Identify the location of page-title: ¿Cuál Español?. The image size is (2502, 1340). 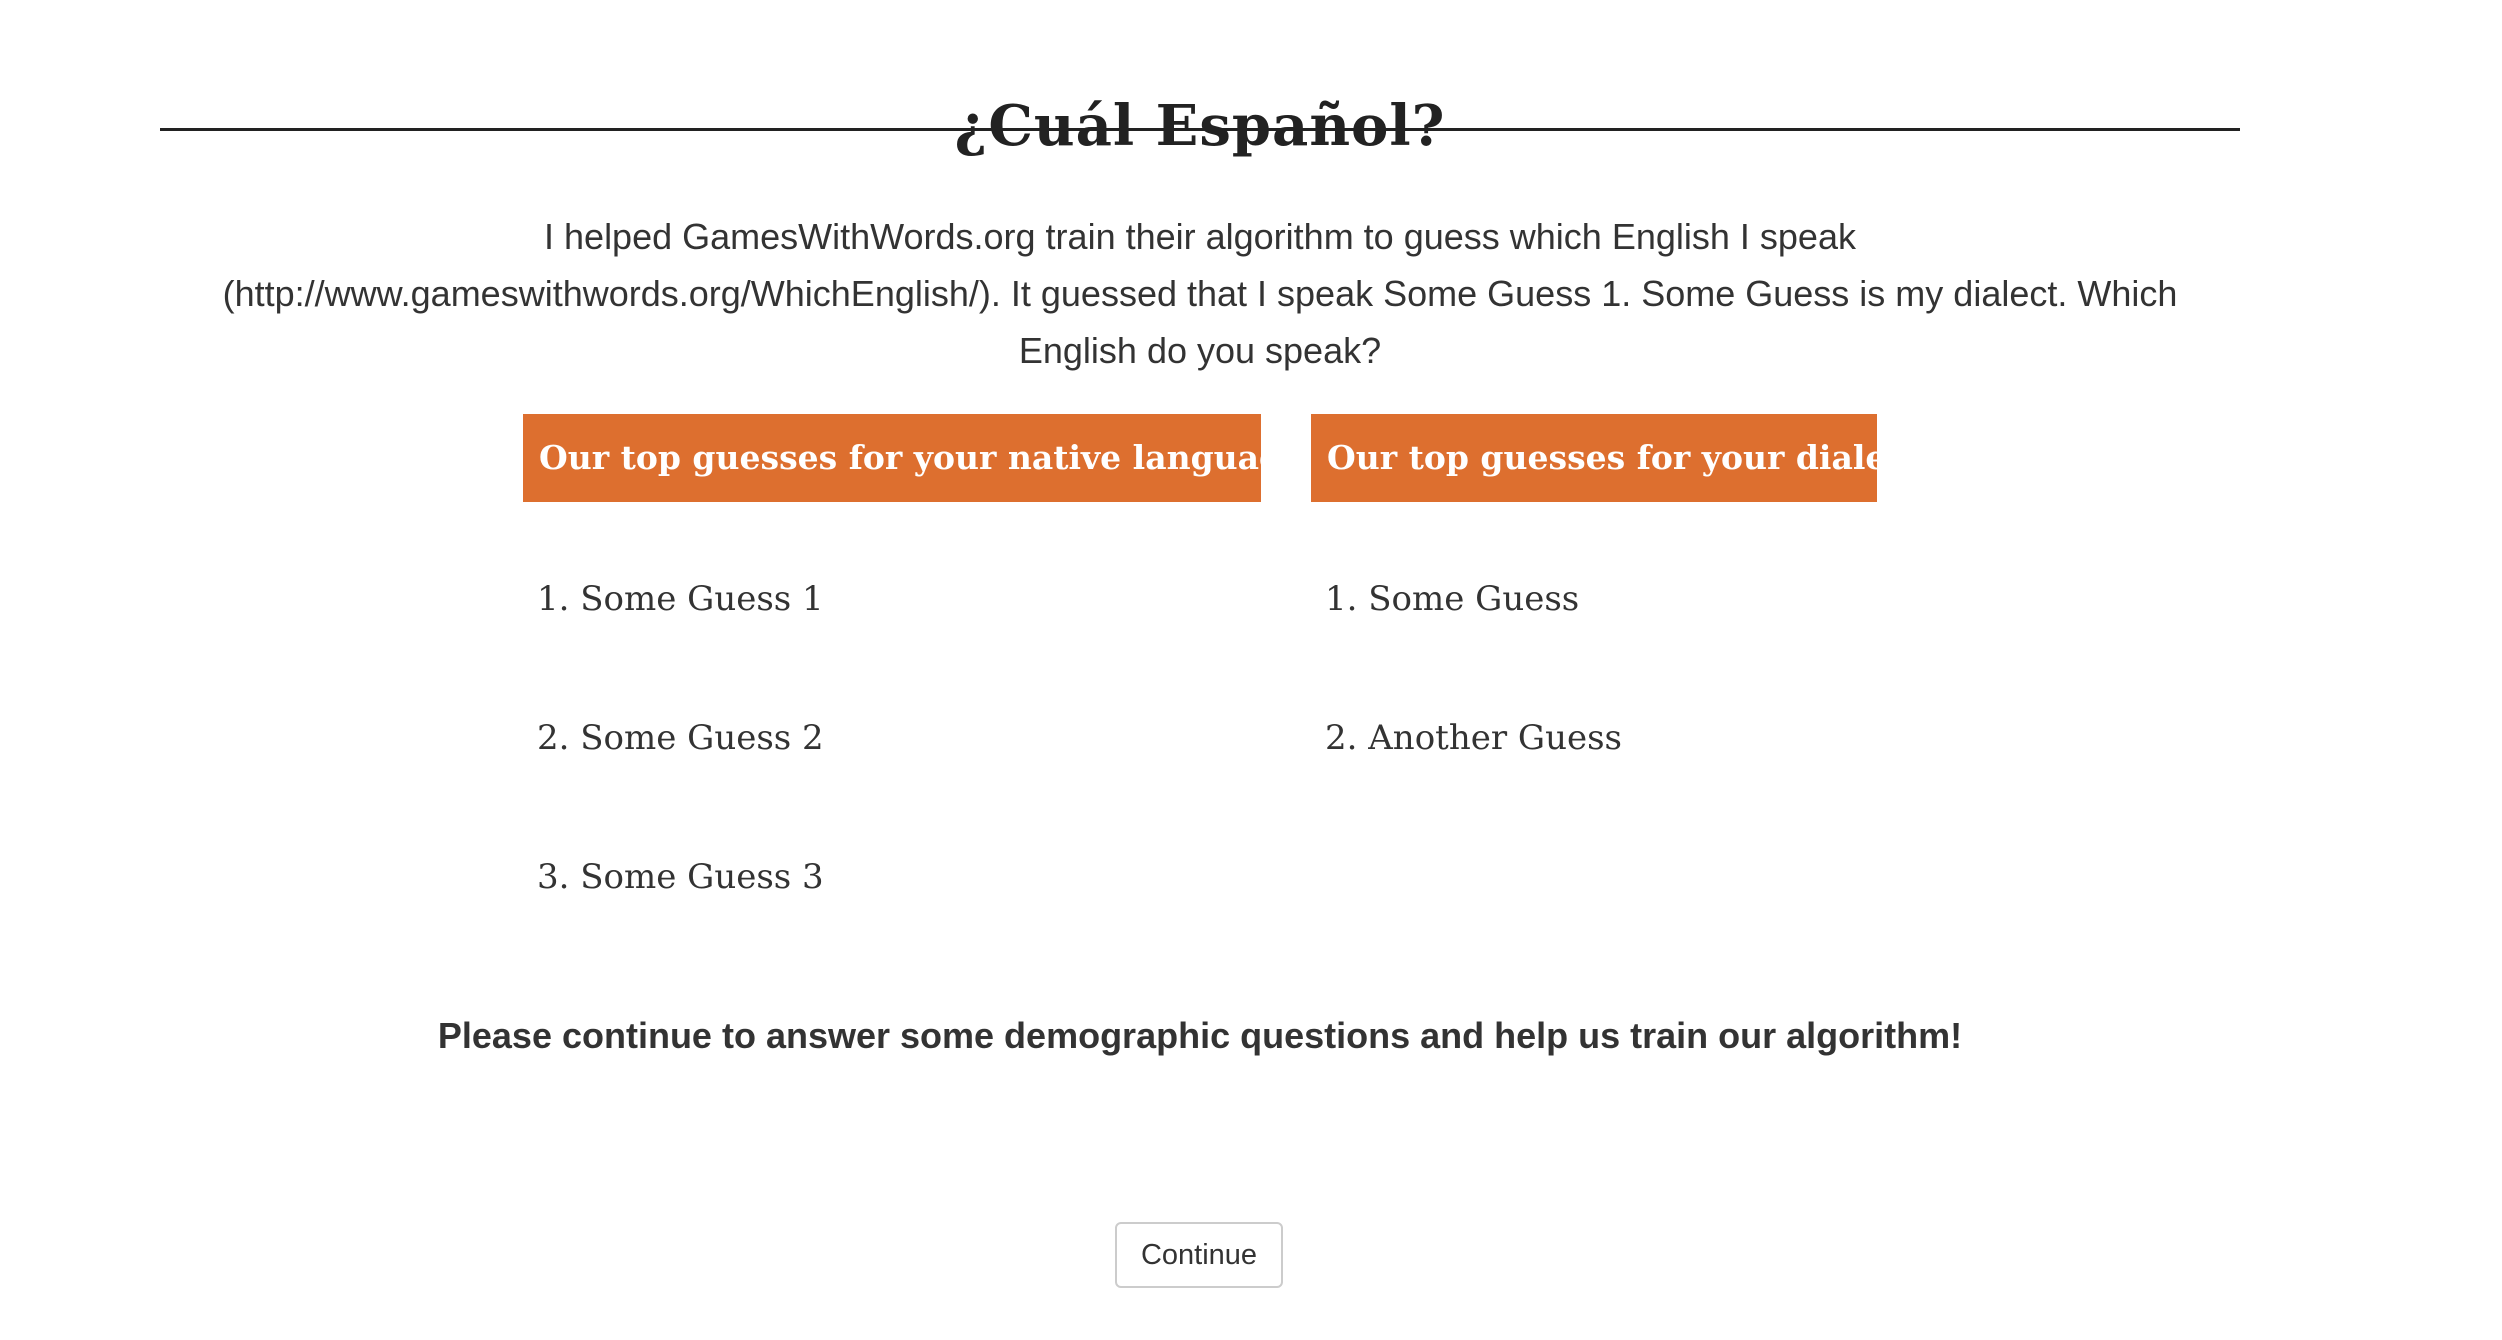
(1200, 125).